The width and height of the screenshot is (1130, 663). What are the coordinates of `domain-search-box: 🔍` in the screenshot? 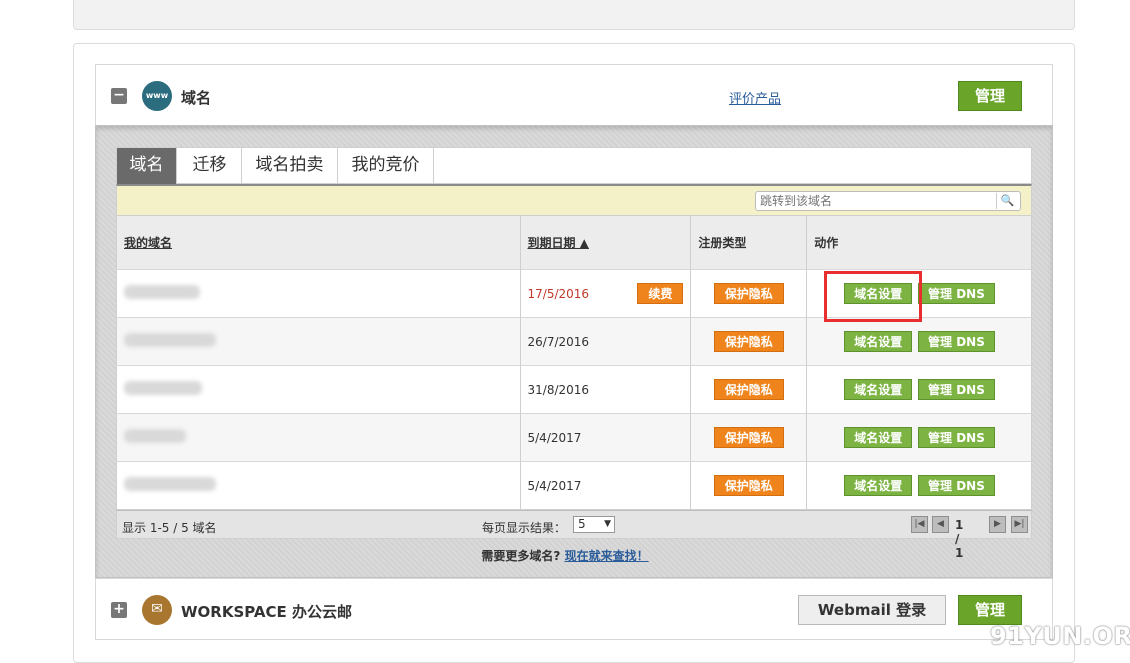 It's located at (888, 201).